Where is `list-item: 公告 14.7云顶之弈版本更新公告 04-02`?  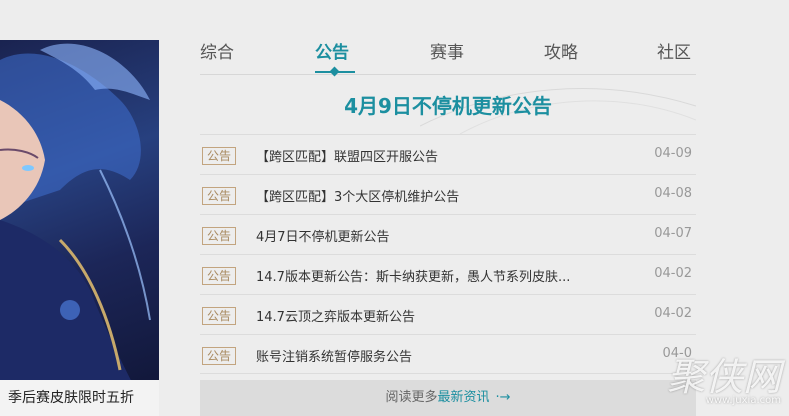 list-item: 公告 14.7云顶之弈版本更新公告 04-02 is located at coordinates (448, 314).